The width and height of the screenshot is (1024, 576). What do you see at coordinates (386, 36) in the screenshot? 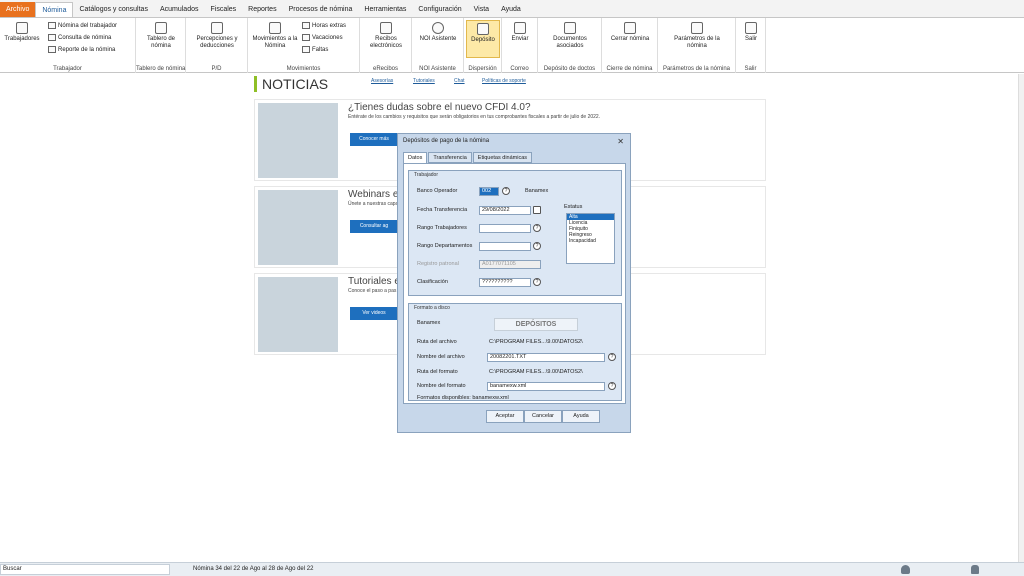
I see `recibos-button: Recibos electrónicos` at bounding box center [386, 36].